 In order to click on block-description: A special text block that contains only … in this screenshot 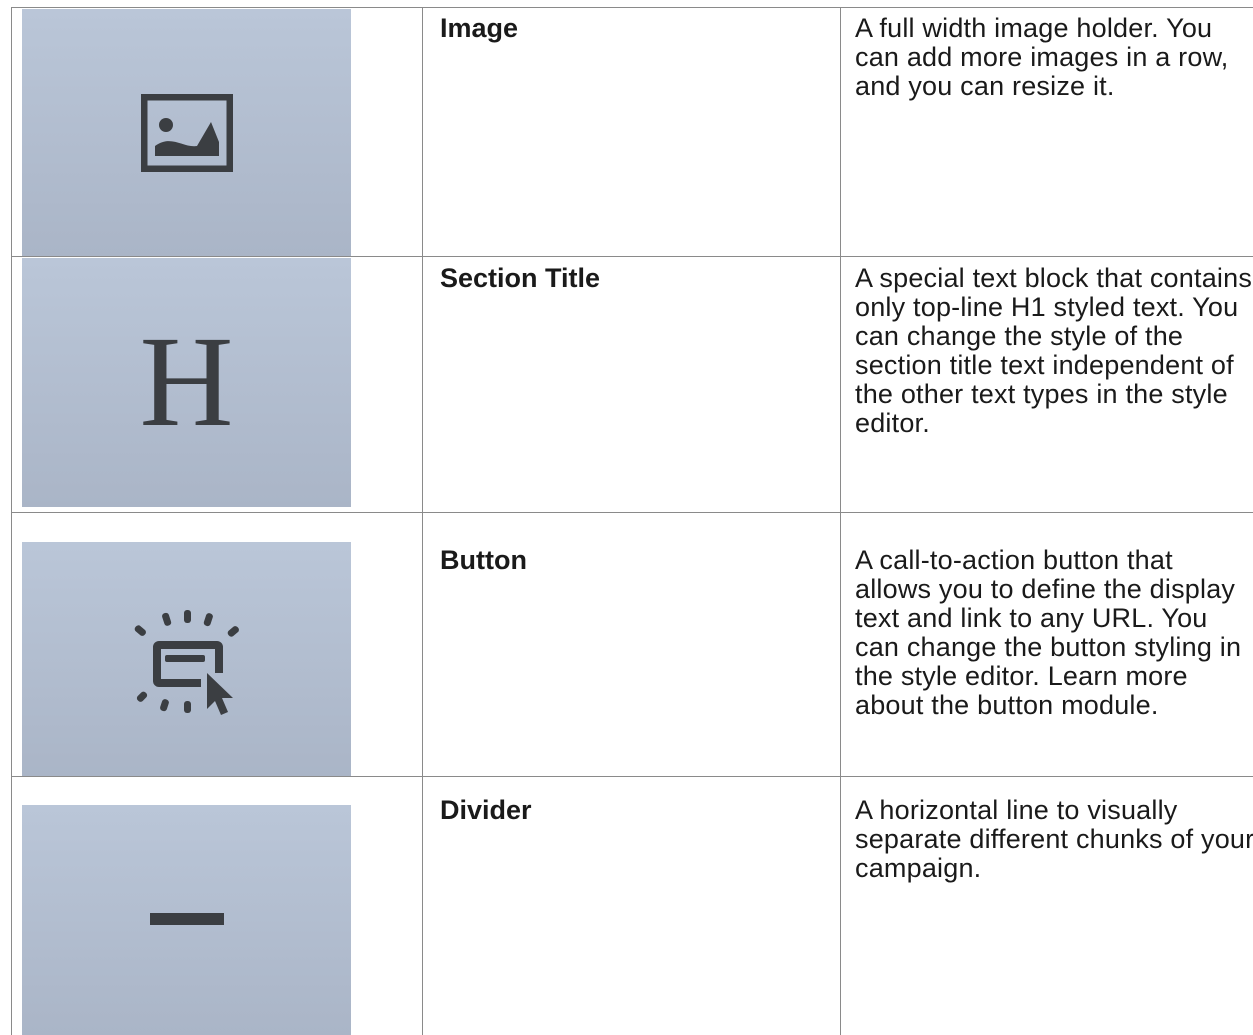, I will do `click(1054, 350)`.